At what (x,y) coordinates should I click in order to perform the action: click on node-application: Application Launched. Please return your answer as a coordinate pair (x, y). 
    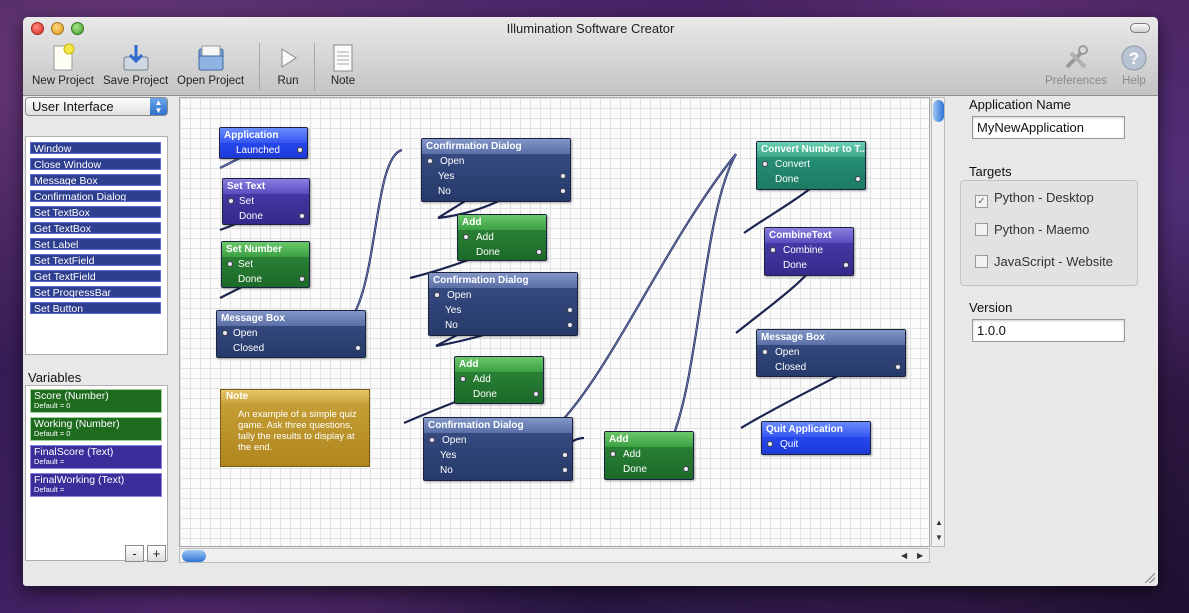
    Looking at the image, I should click on (263, 143).